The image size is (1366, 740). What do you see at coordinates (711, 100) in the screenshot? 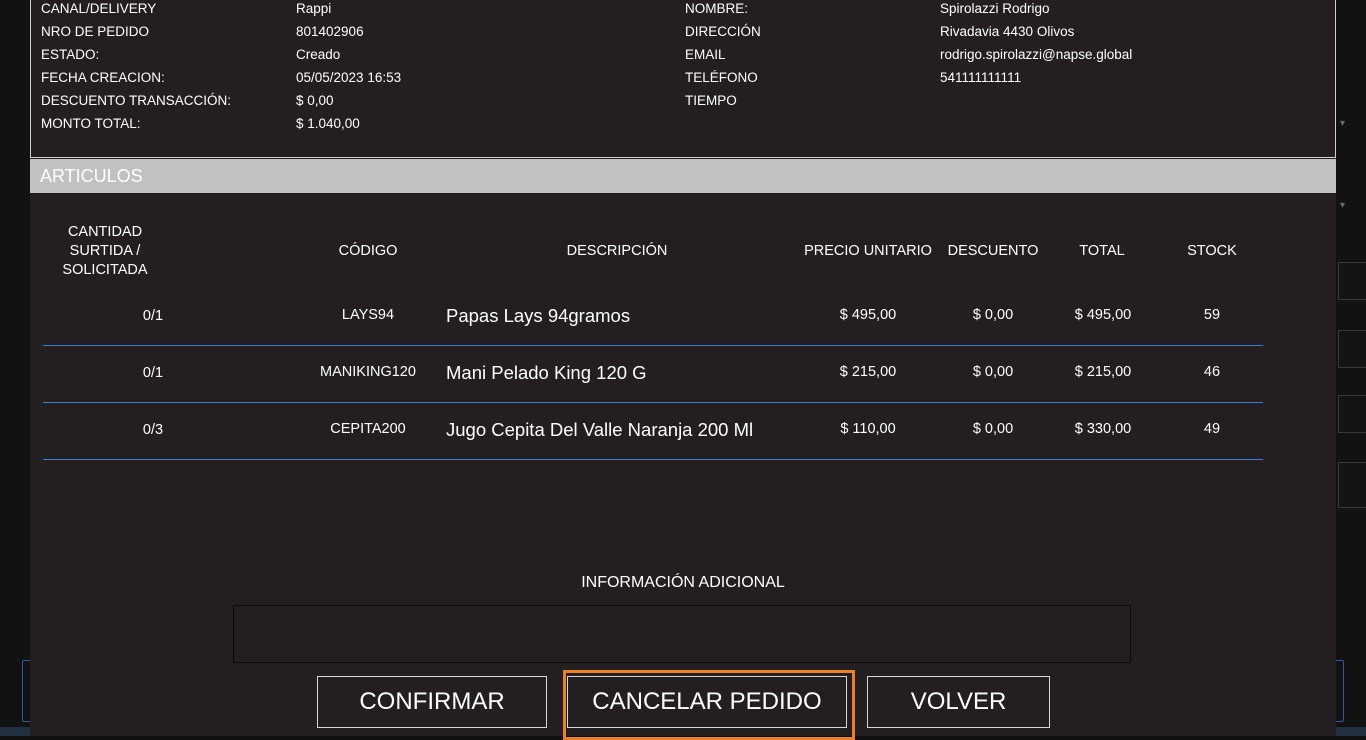
I see `customer-field-label: TIEMPO` at bounding box center [711, 100].